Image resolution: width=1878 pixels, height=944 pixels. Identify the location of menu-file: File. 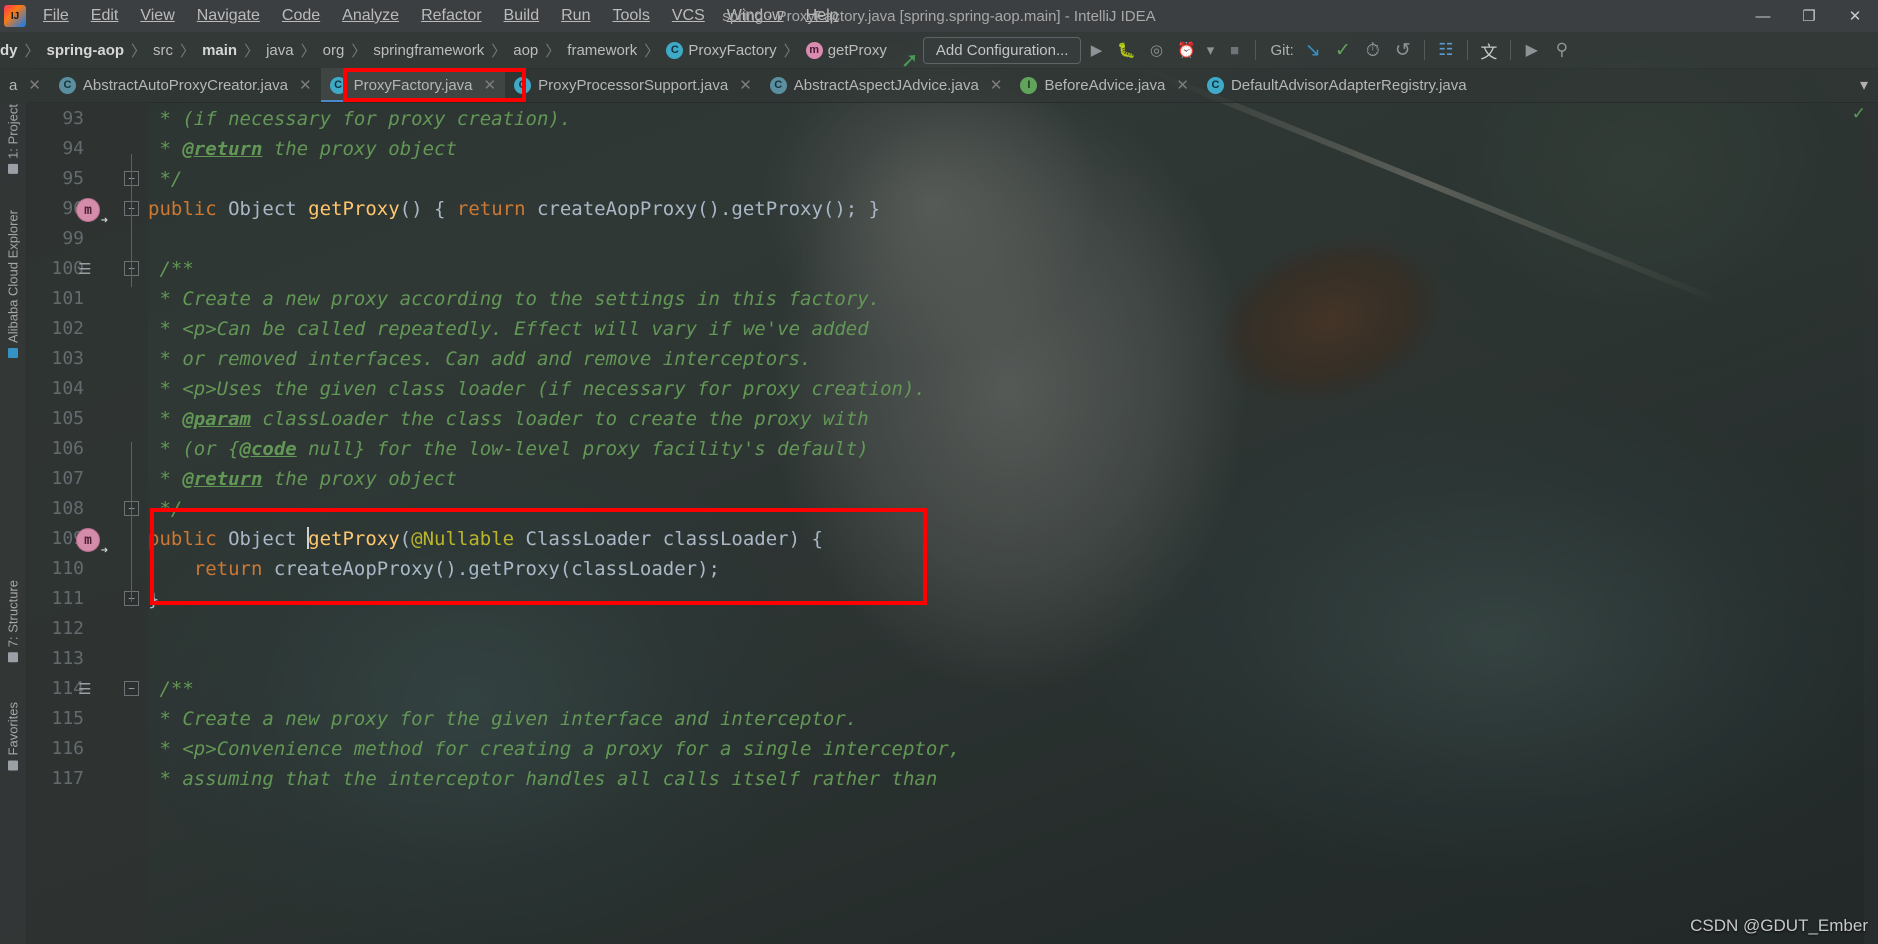
(56, 16).